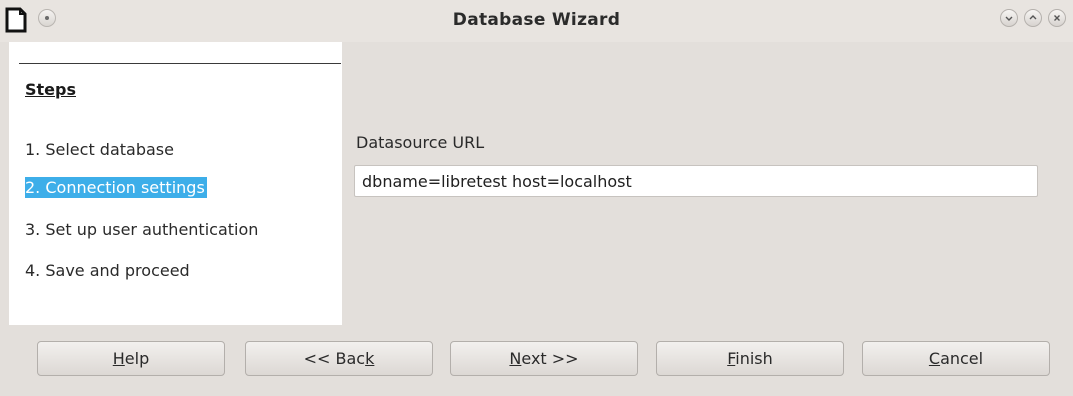 This screenshot has height=396, width=1073. I want to click on back-button: << Back, so click(339, 358).